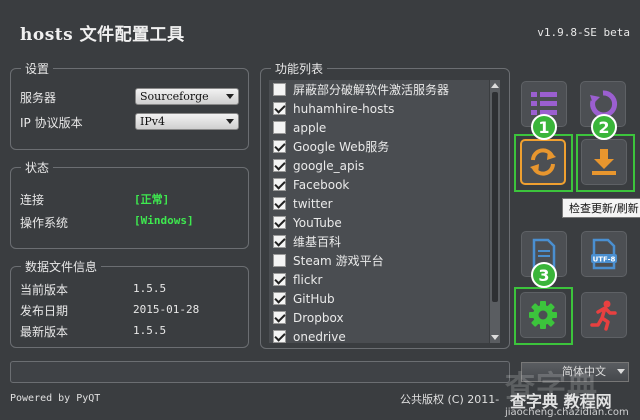  I want to click on function-label: huhamhire-hosts, so click(344, 108).